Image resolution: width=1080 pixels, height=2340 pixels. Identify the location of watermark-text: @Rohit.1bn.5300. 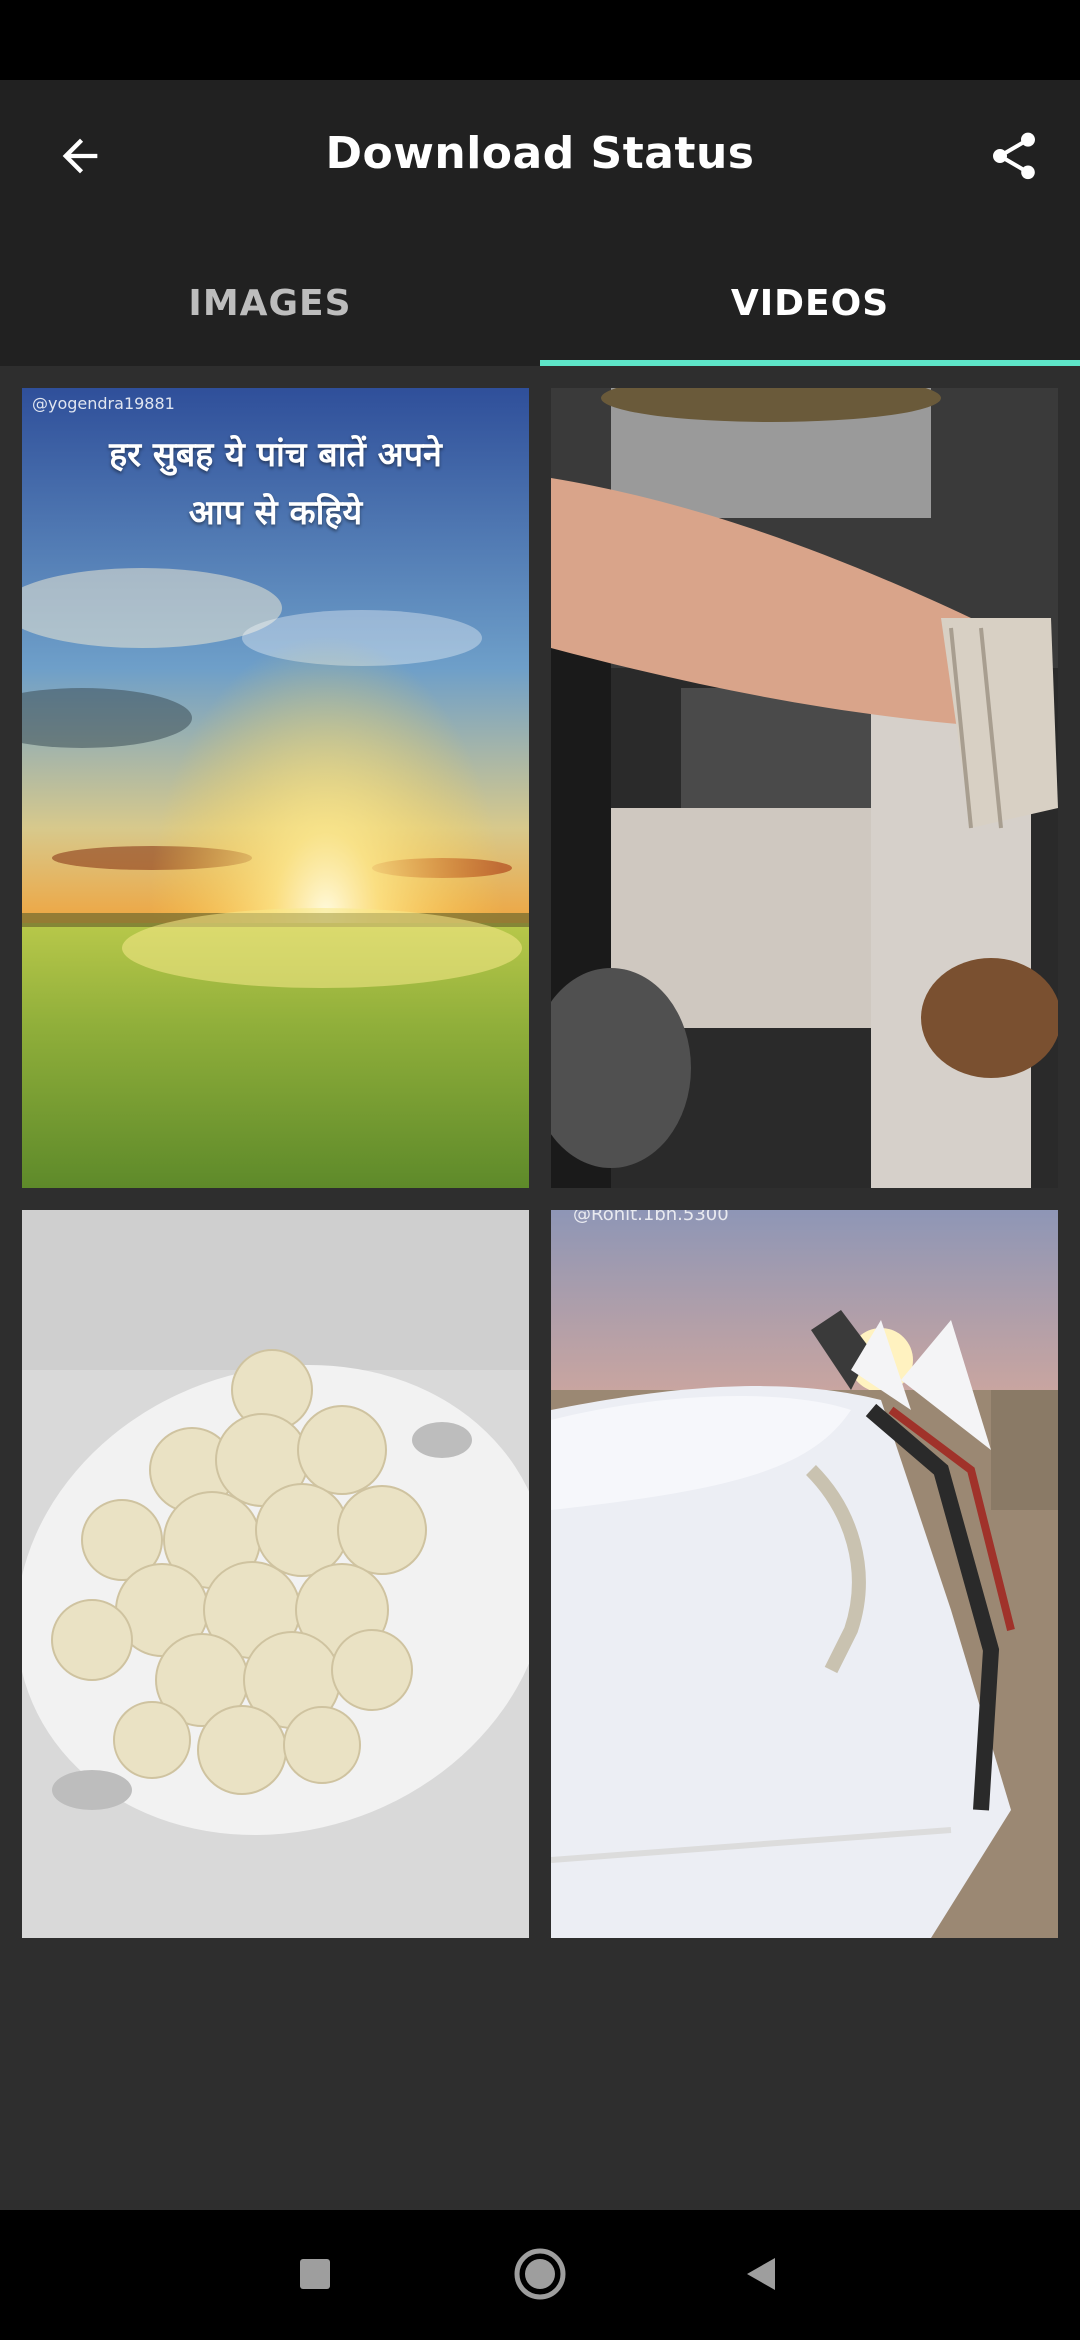
(651, 1217).